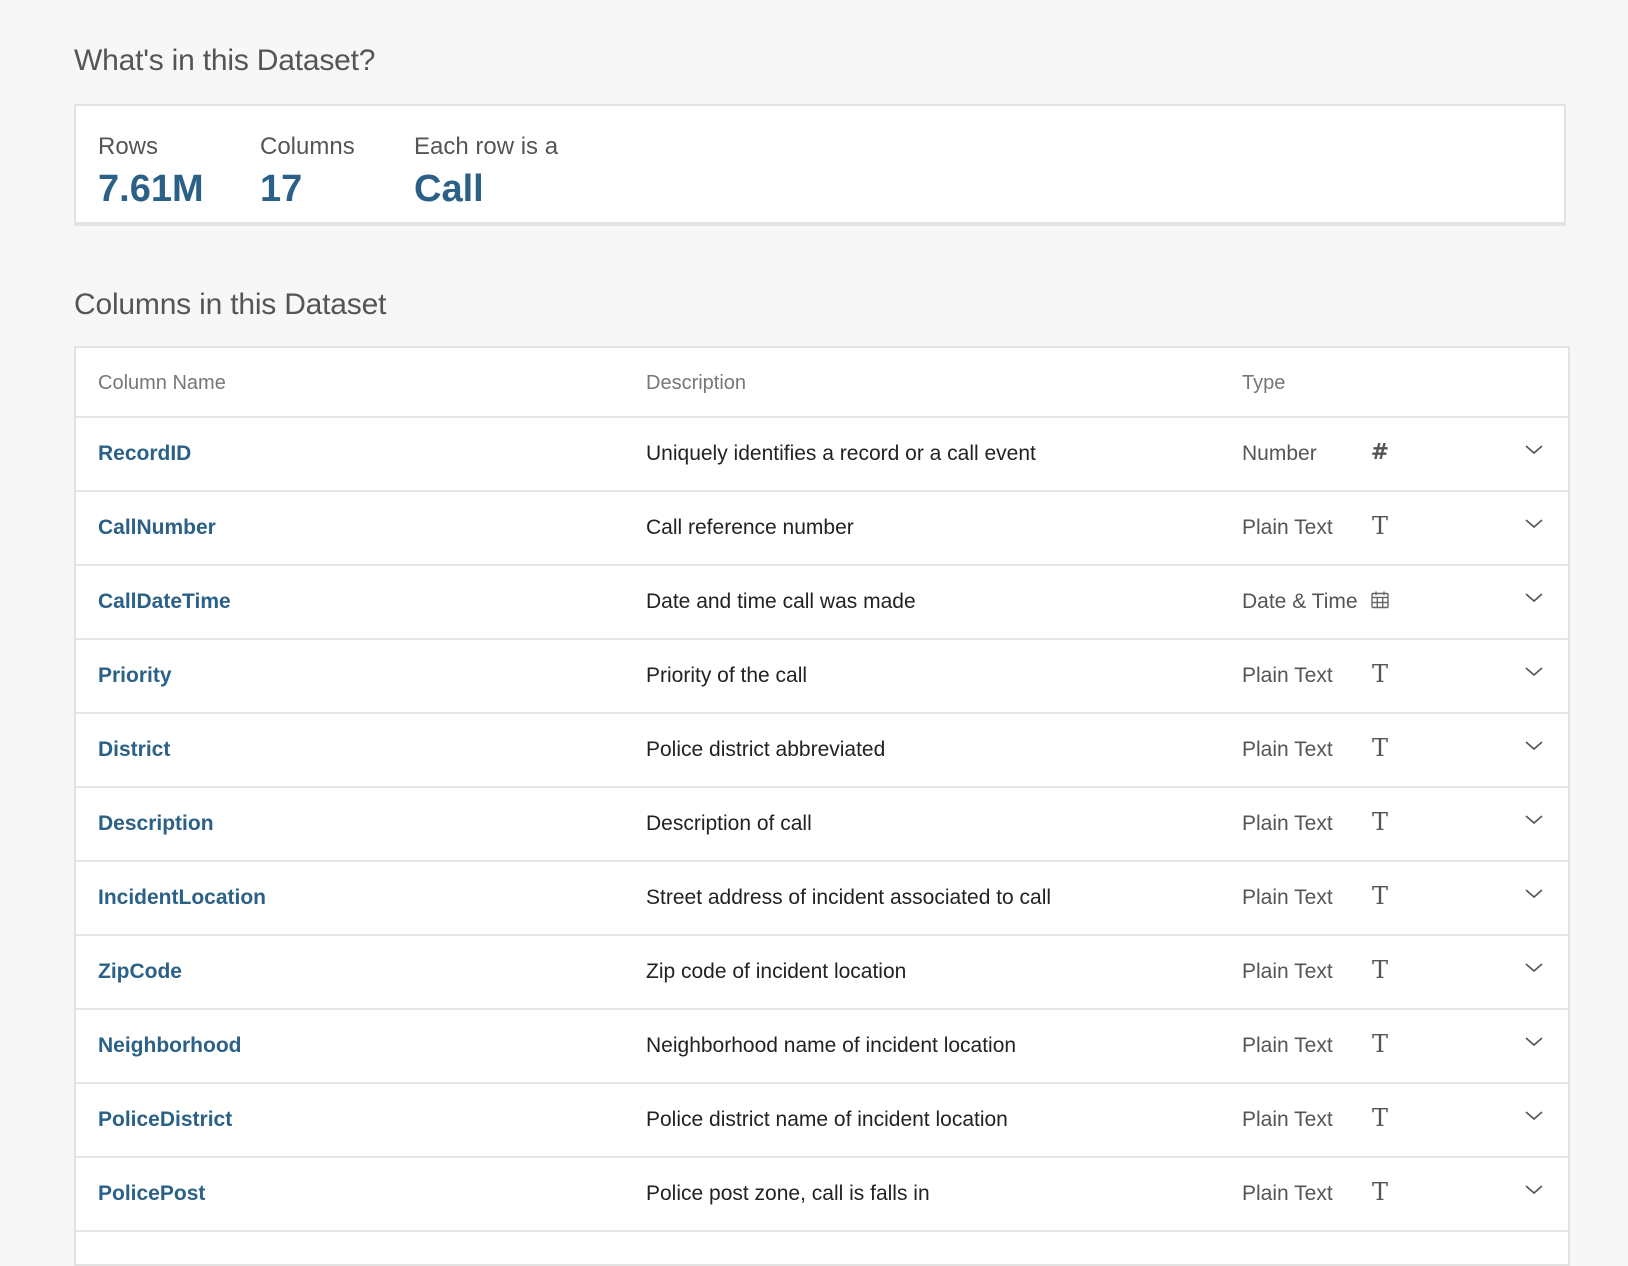 The image size is (1628, 1266). What do you see at coordinates (781, 601) in the screenshot?
I see `column-description: Date and time call was made` at bounding box center [781, 601].